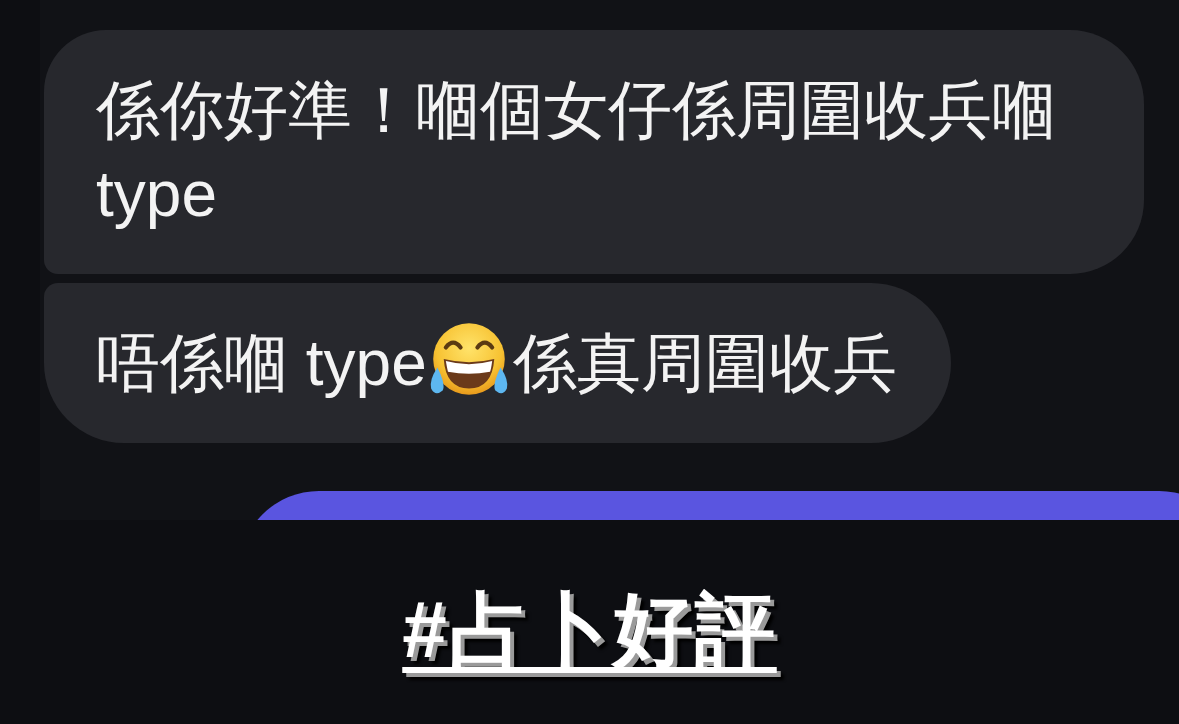  Describe the element at coordinates (261, 363) in the screenshot. I see `message-text: 唔係嗰 type` at that location.